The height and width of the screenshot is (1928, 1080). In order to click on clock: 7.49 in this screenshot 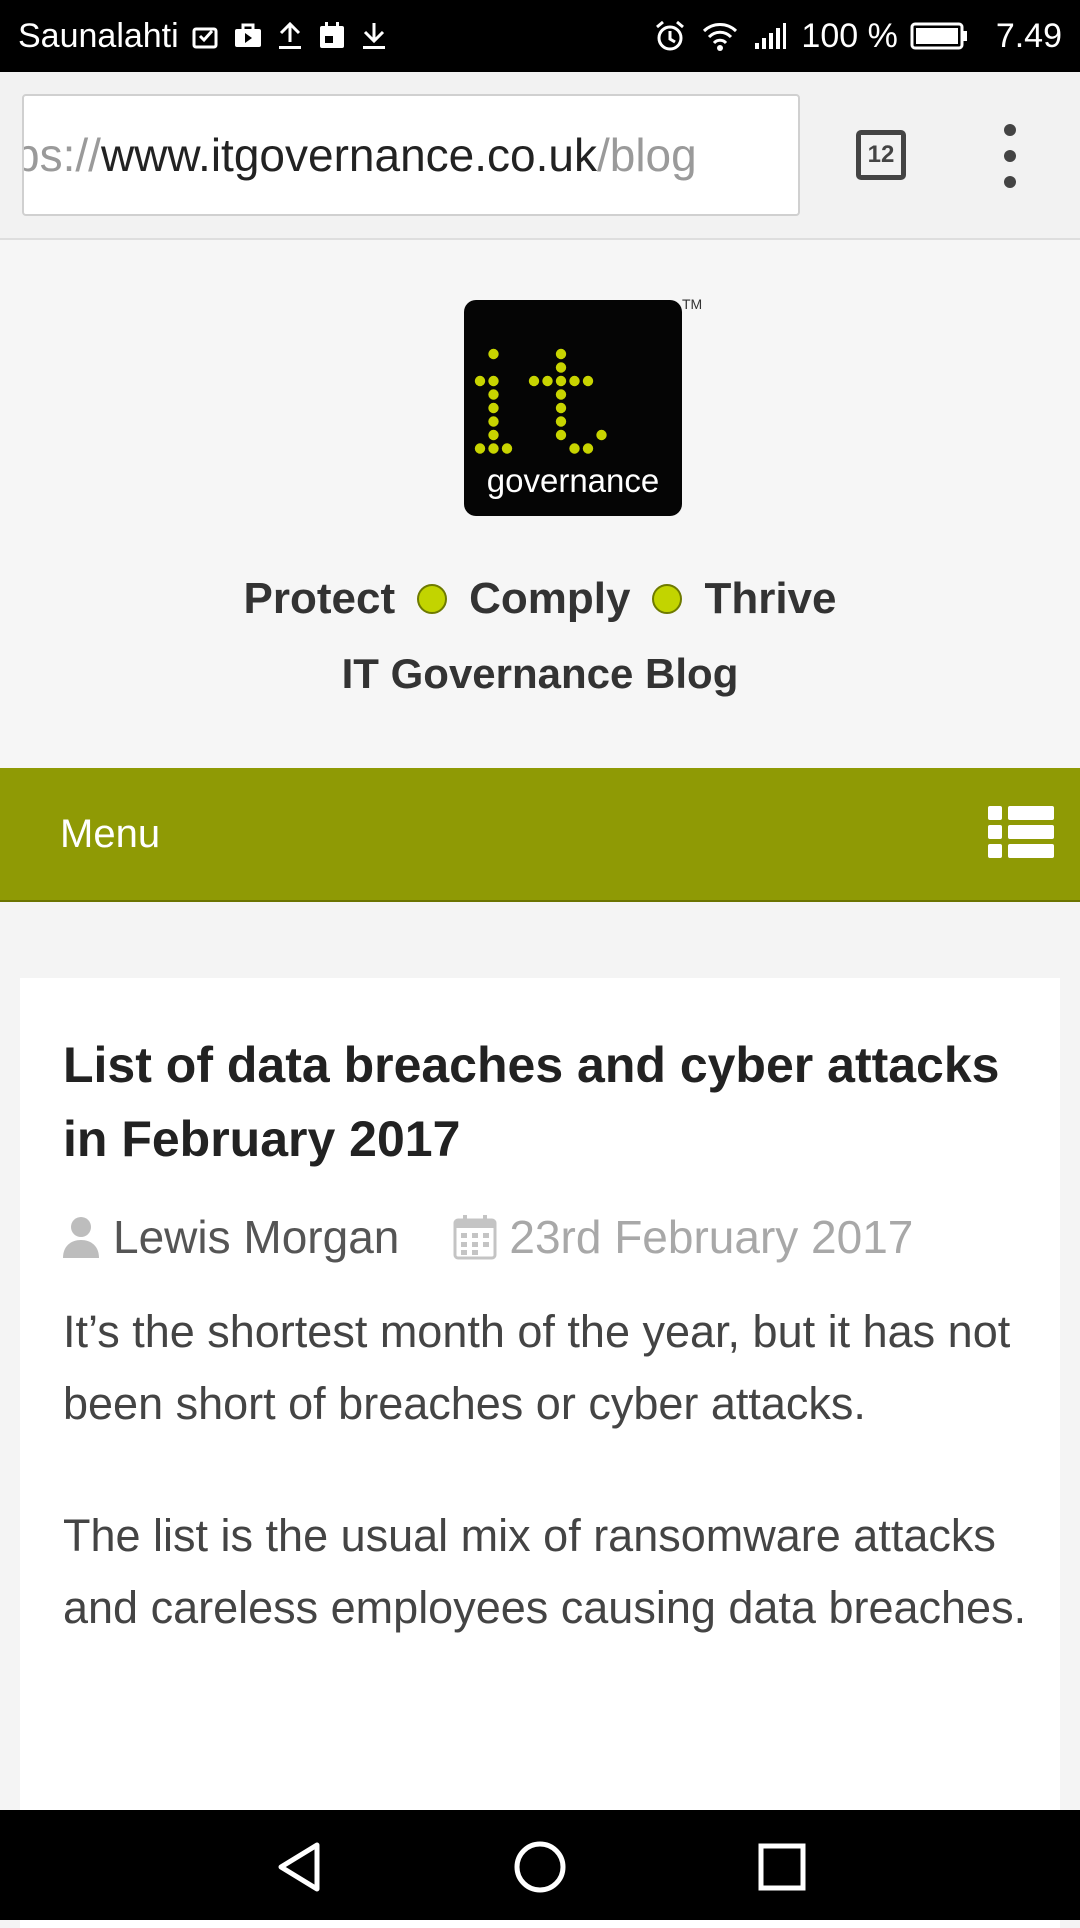, I will do `click(1028, 35)`.